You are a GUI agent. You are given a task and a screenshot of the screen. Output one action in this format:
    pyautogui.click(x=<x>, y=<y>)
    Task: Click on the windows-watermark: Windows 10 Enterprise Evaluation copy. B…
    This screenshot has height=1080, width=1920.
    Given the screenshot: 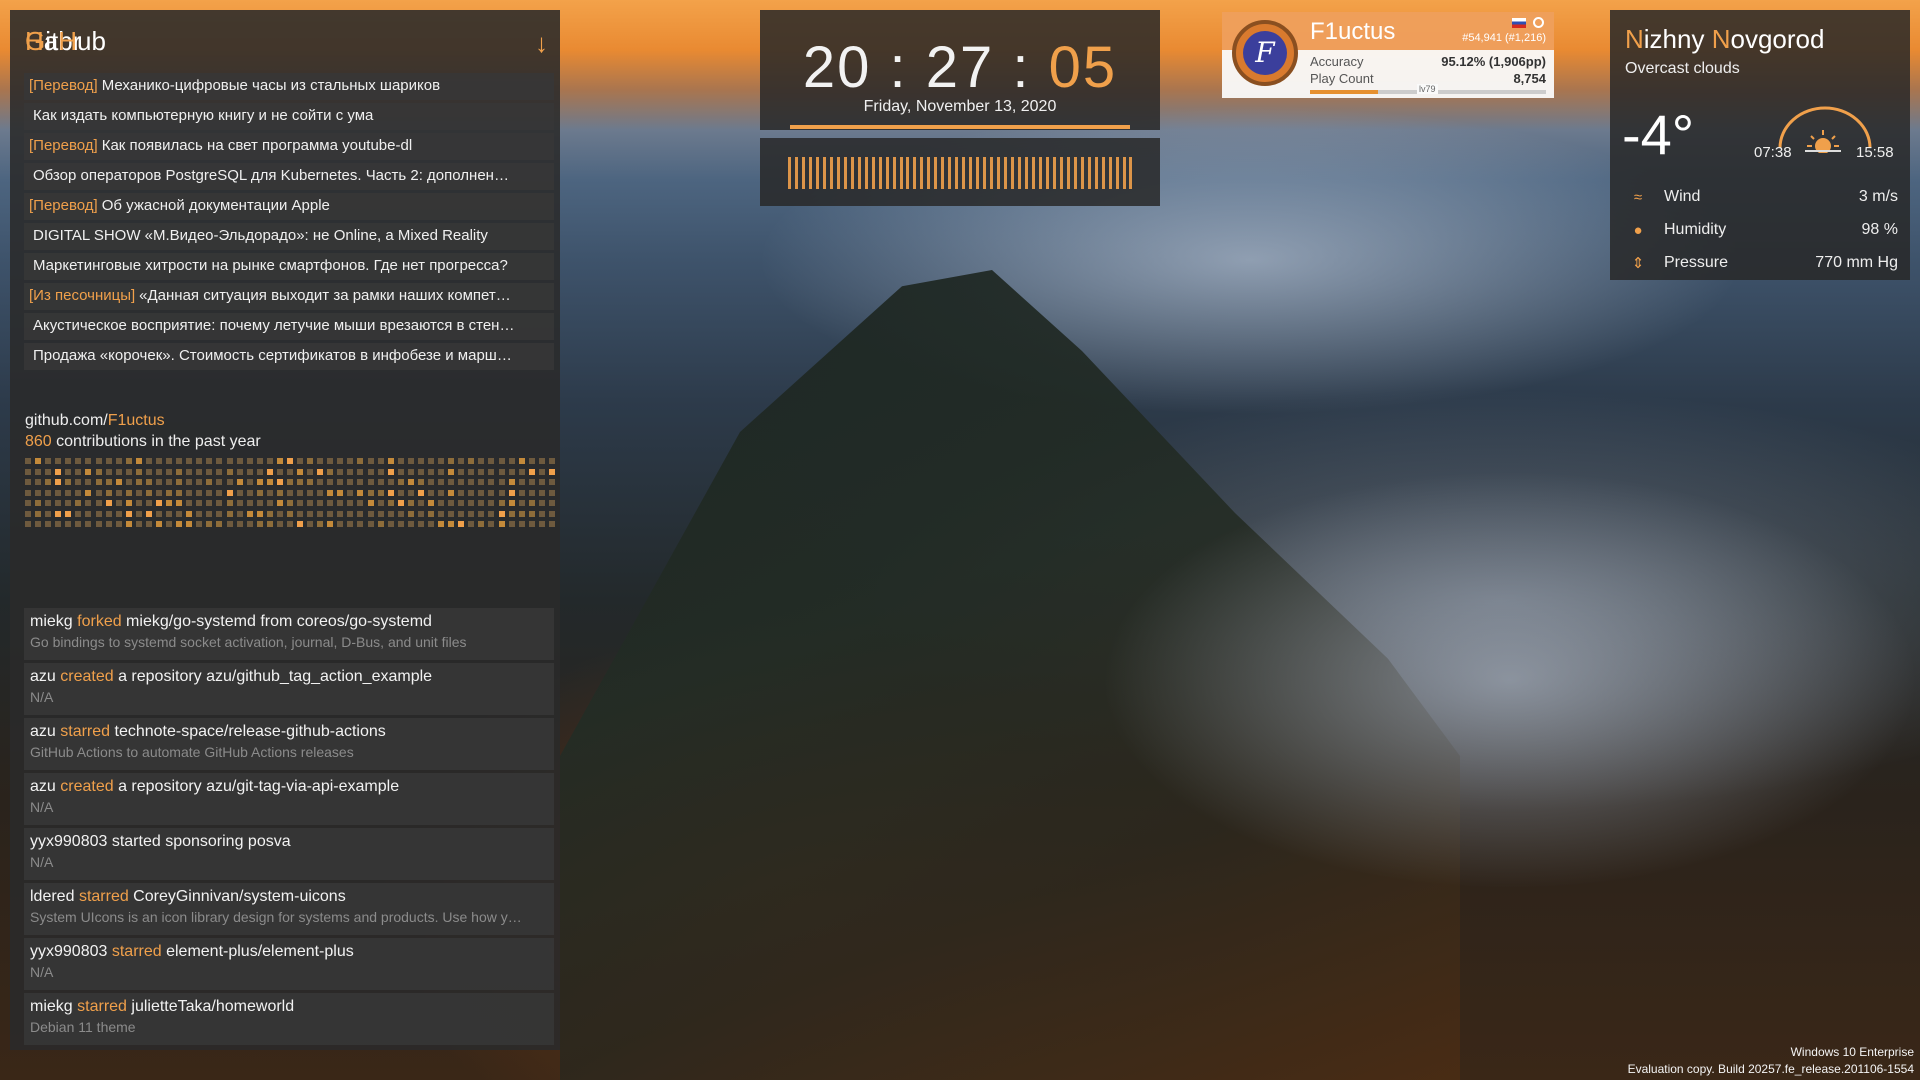 What is the action you would take?
    pyautogui.click(x=1770, y=1060)
    